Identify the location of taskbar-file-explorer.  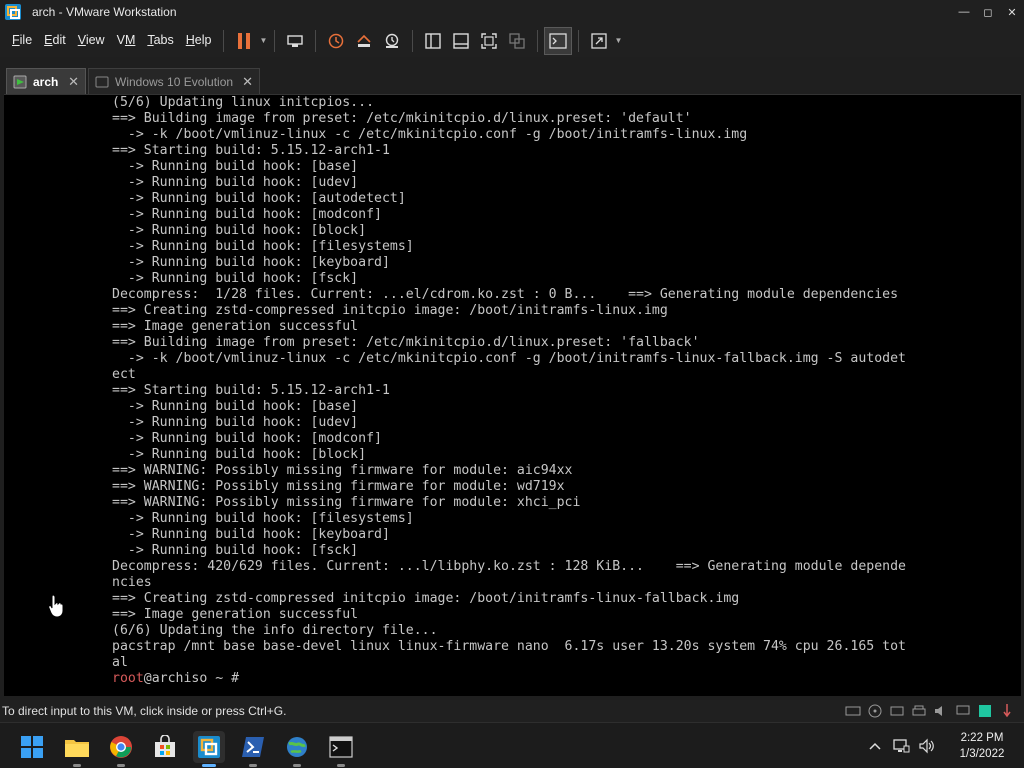
(77, 749).